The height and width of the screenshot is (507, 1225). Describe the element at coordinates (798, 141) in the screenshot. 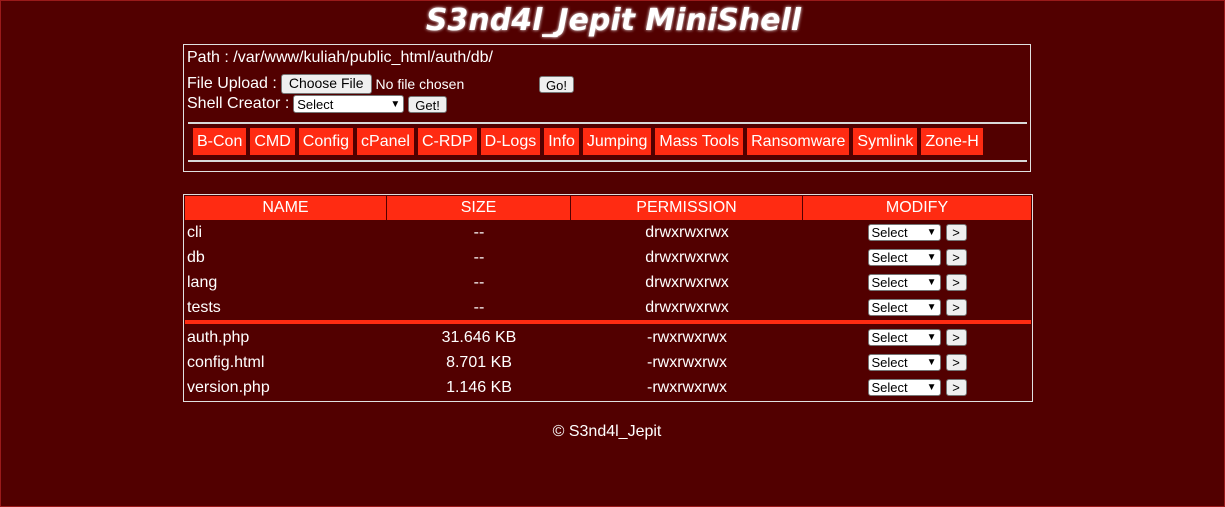

I see `tool-ransomware-button: Ransomware` at that location.